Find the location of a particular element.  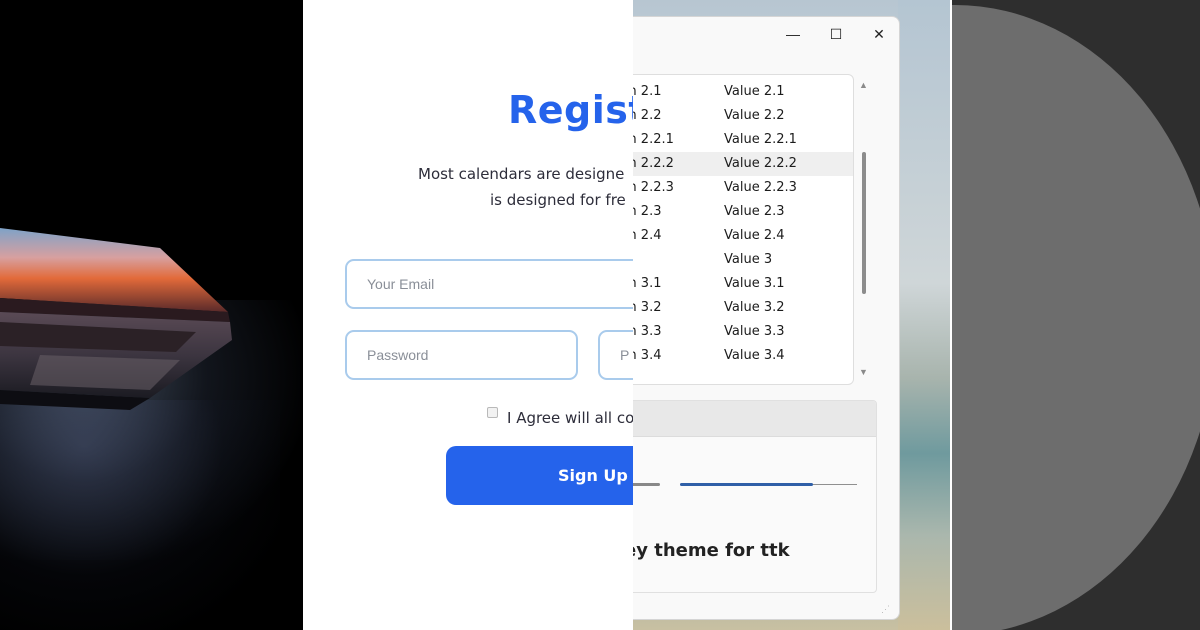

treeview-row: m 2.2.1 Value 2.2.1 is located at coordinates (743, 140).